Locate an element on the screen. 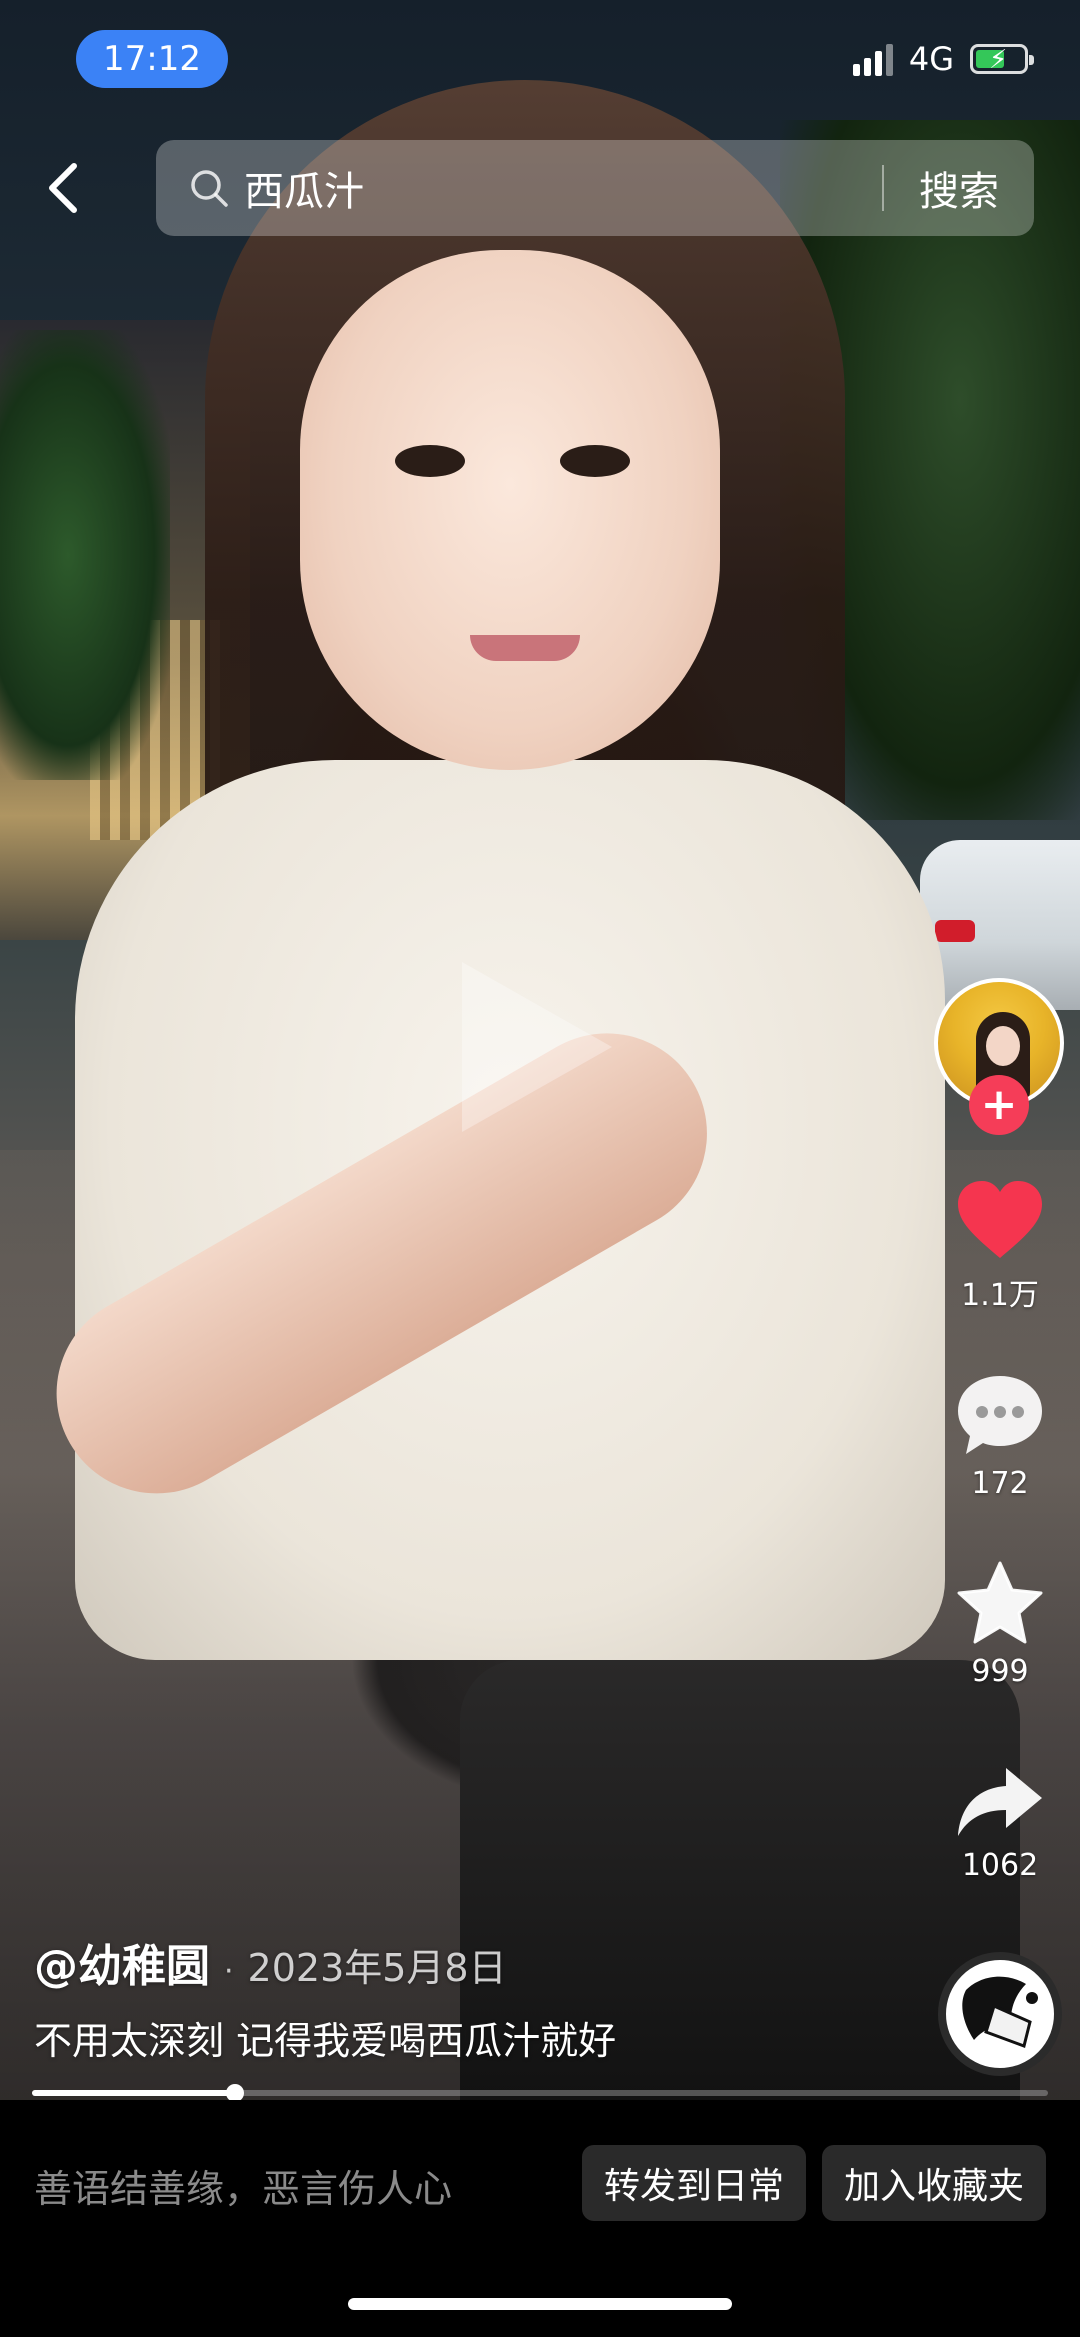  search-icon is located at coordinates (209, 188).